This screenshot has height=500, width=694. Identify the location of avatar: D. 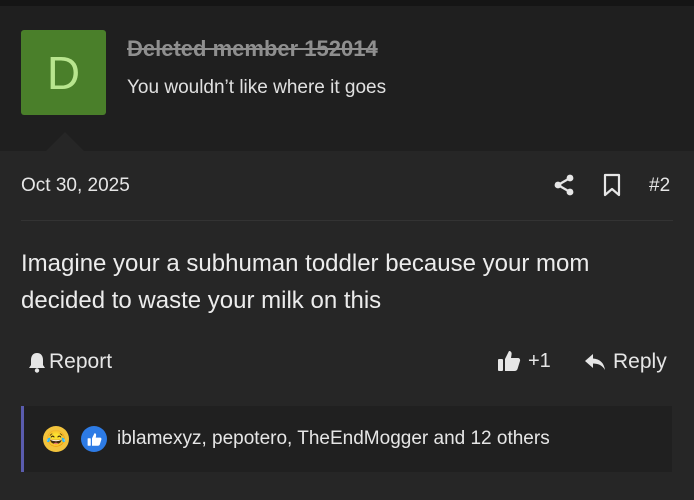
(63, 72).